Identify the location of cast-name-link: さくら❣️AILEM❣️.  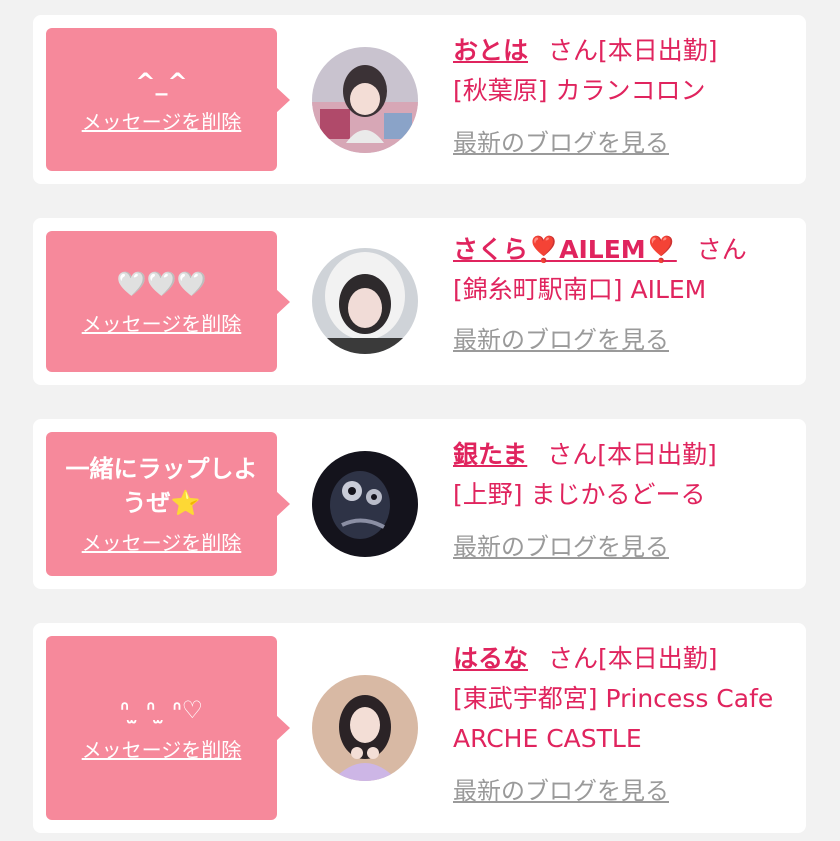
(565, 249).